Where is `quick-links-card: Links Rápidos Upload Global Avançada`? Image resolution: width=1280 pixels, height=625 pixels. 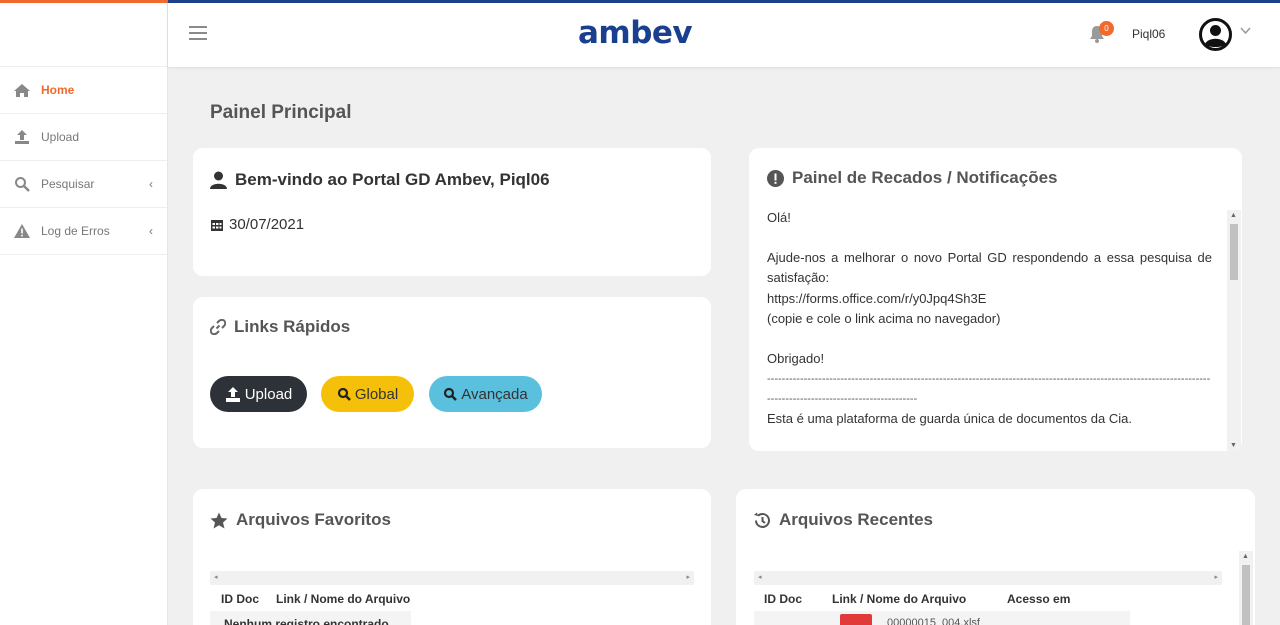 quick-links-card: Links Rápidos Upload Global Avançada is located at coordinates (452, 372).